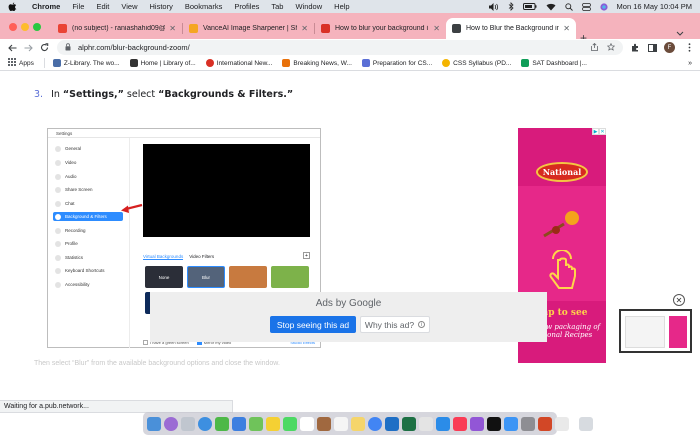  What do you see at coordinates (375, 423) in the screenshot?
I see `chrome-dock-icon` at bounding box center [375, 423].